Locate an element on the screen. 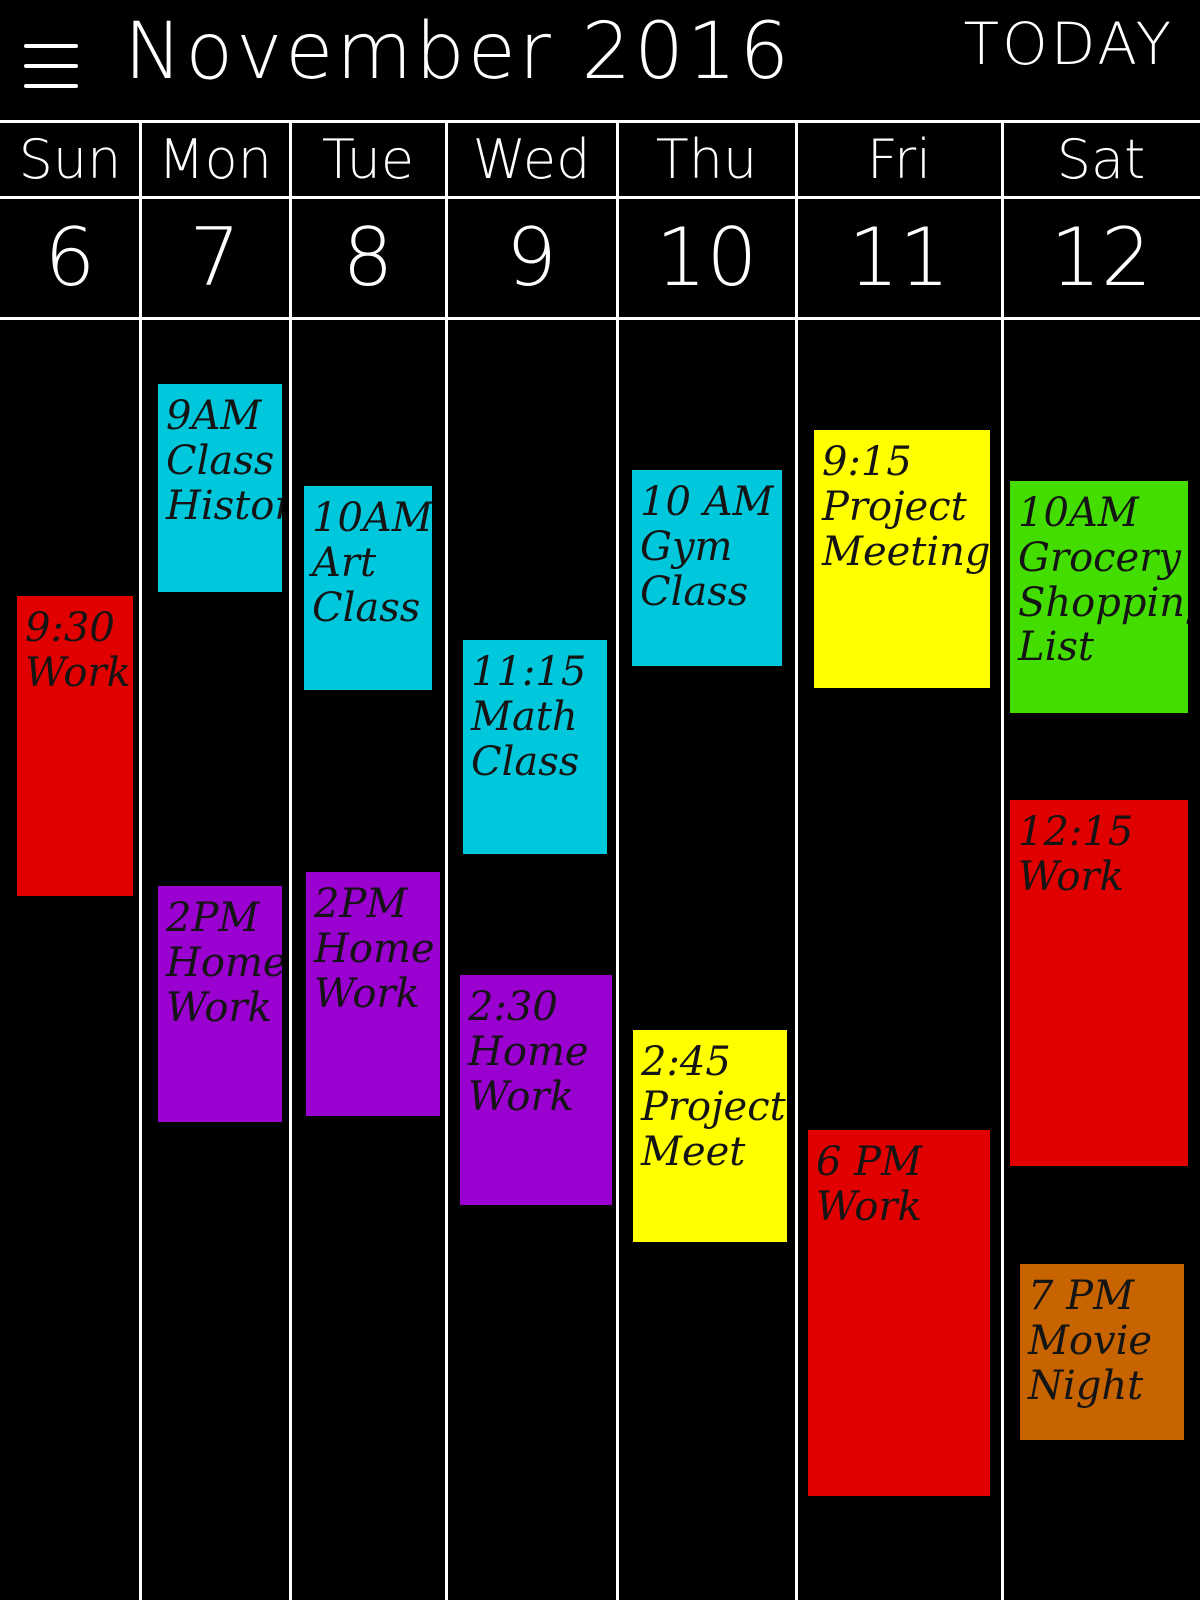  event-time: 7 PM is located at coordinates (1081, 1296).